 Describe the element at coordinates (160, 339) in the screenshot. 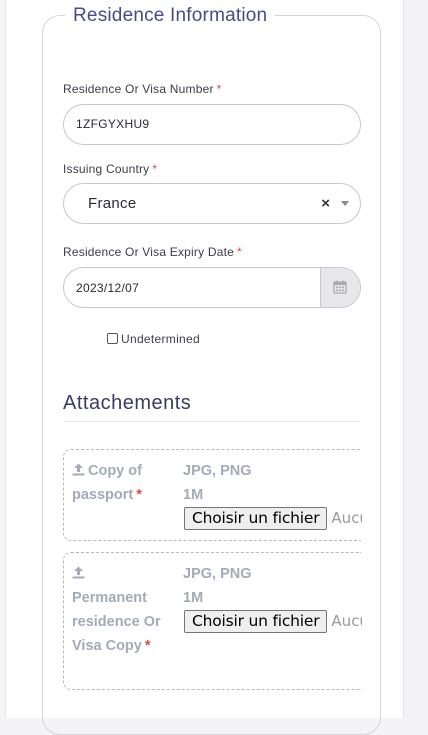

I see `undetermined-label: Undetermined` at that location.